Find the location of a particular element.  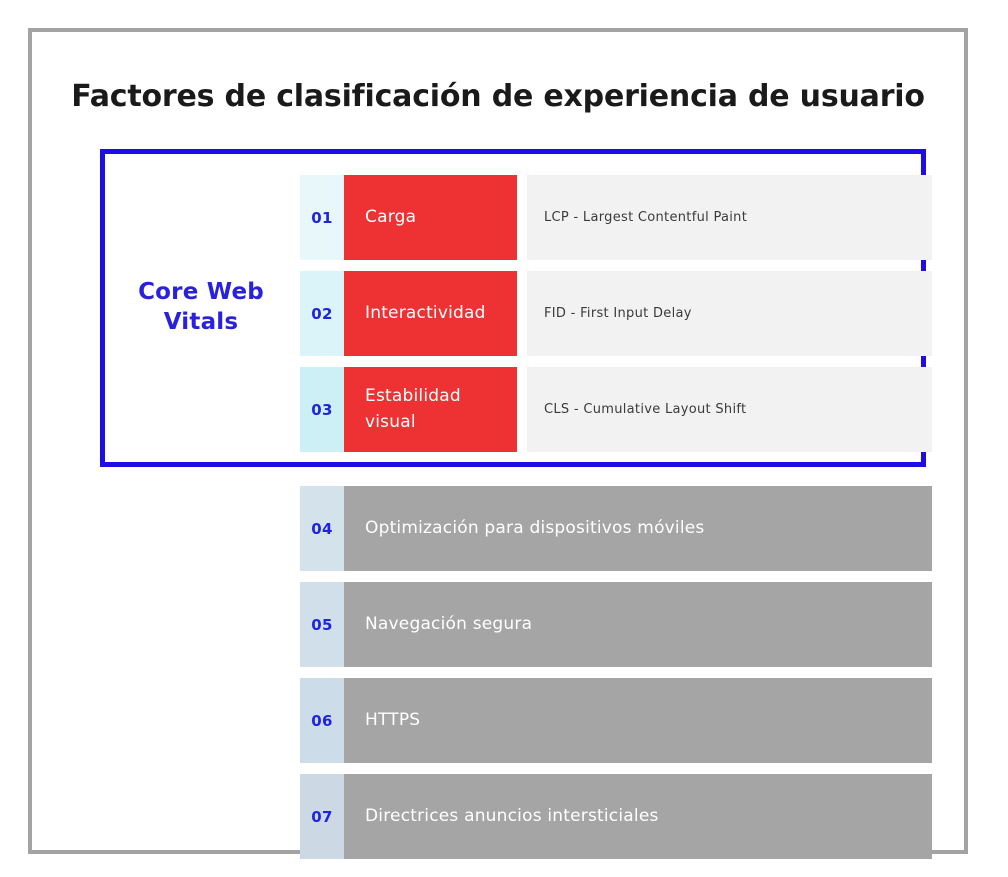

row-factor-label: Directrices anuncios intersticiales is located at coordinates (512, 815).